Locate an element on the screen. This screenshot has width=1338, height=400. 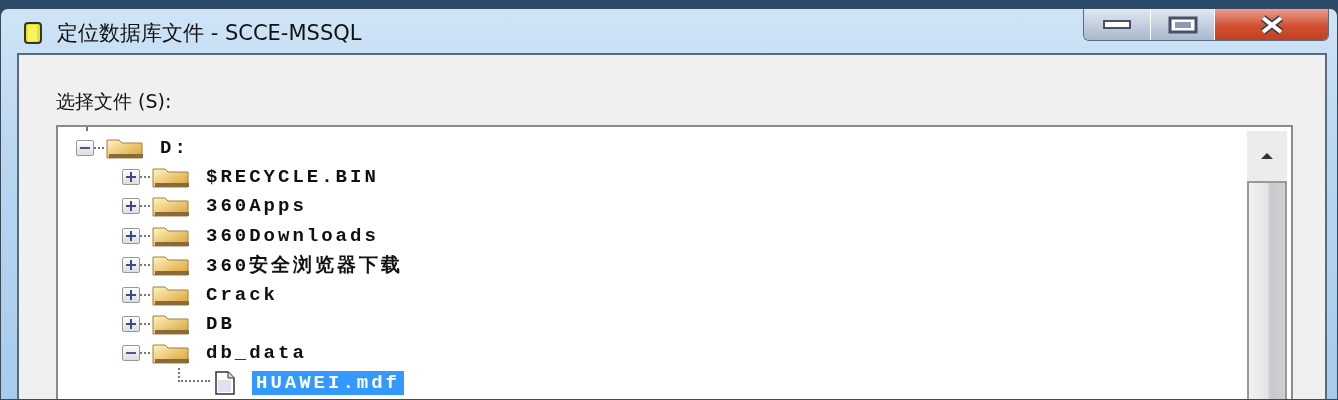
scroll-up-button is located at coordinates (1267, 156).